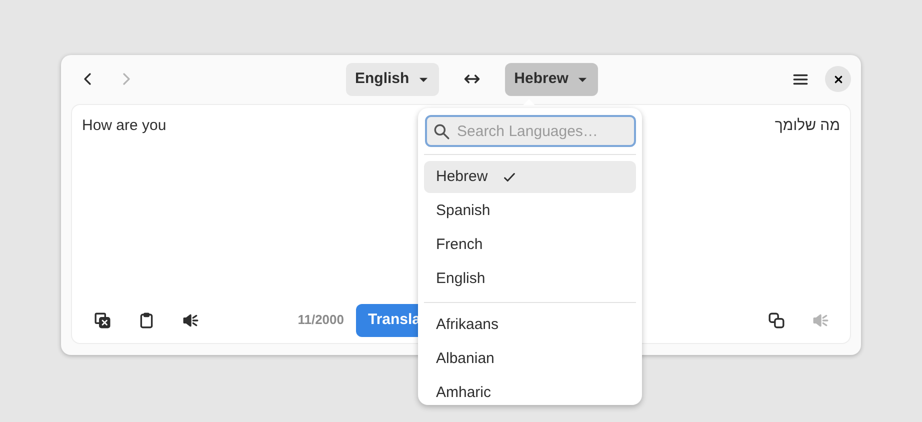  What do you see at coordinates (321, 320) in the screenshot?
I see `character-count: 11/2000` at bounding box center [321, 320].